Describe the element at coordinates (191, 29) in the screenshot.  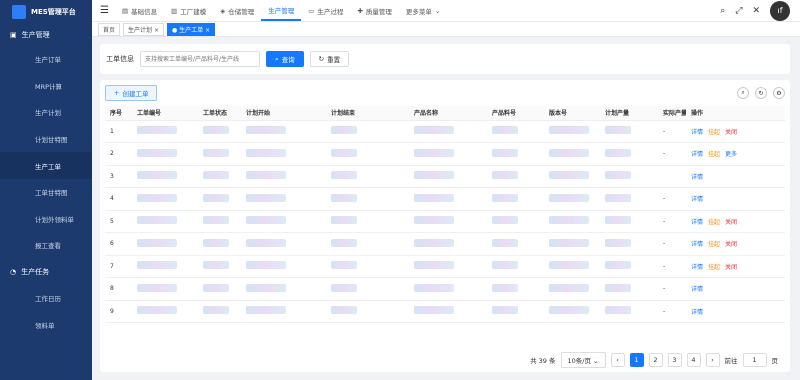
I see `tab-workorder: ● 生产工单 ×` at that location.